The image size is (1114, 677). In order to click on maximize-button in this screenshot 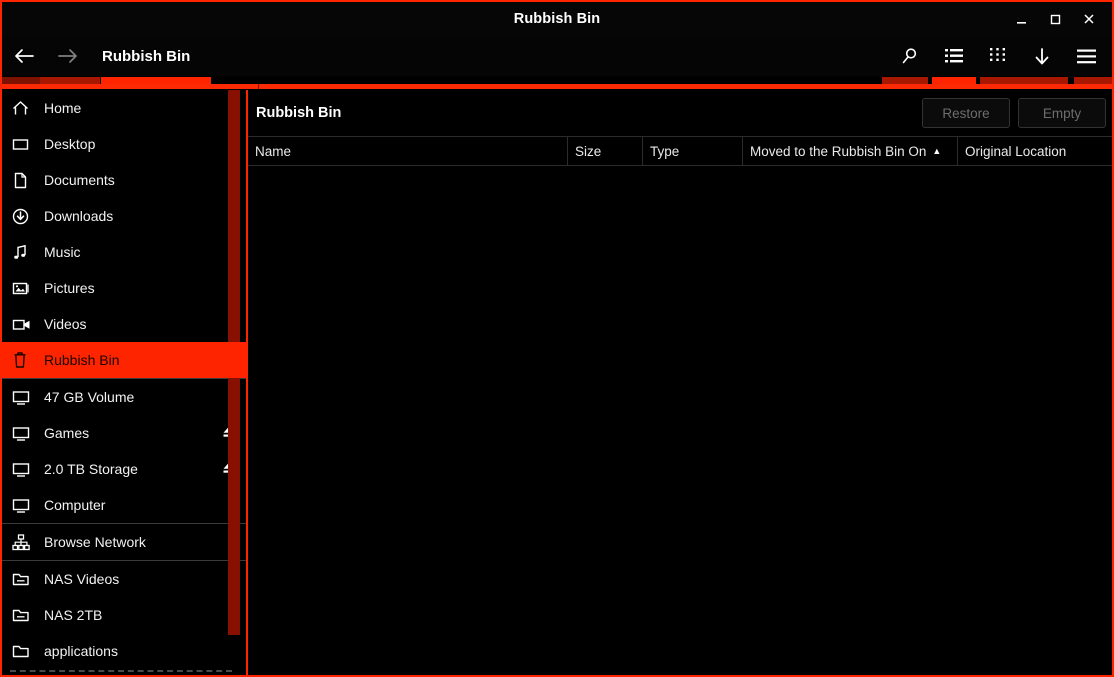, I will do `click(1055, 19)`.